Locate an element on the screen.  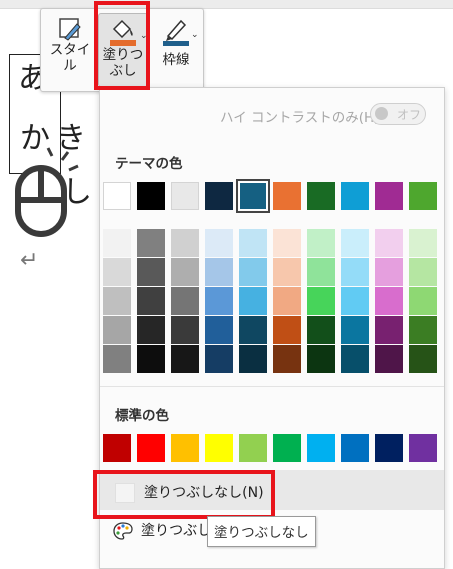
high-contrast-label: ハイ コントラストのみ(H) is located at coordinates (300, 118).